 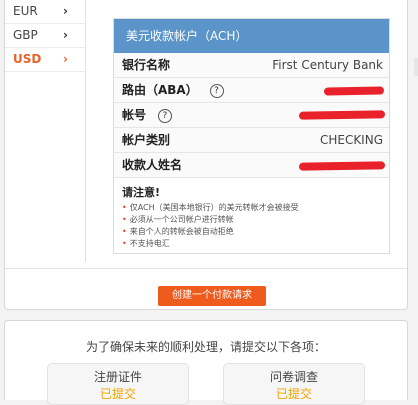 What do you see at coordinates (251, 140) in the screenshot?
I see `account-type-row: 帐户类别 CHECKING` at bounding box center [251, 140].